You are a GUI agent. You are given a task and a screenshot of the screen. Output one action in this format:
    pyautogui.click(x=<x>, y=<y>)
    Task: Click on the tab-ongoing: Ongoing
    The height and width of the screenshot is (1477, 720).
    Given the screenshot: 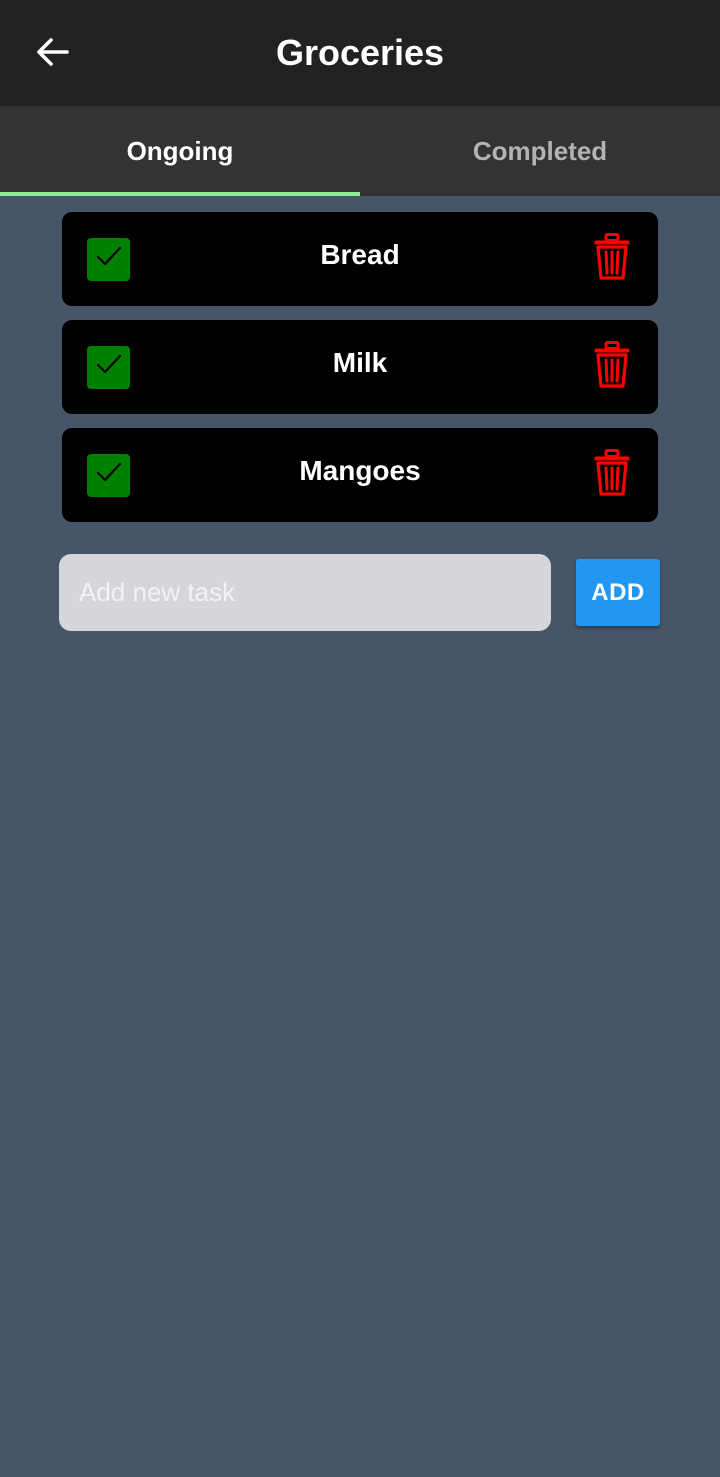 What is the action you would take?
    pyautogui.click(x=180, y=151)
    